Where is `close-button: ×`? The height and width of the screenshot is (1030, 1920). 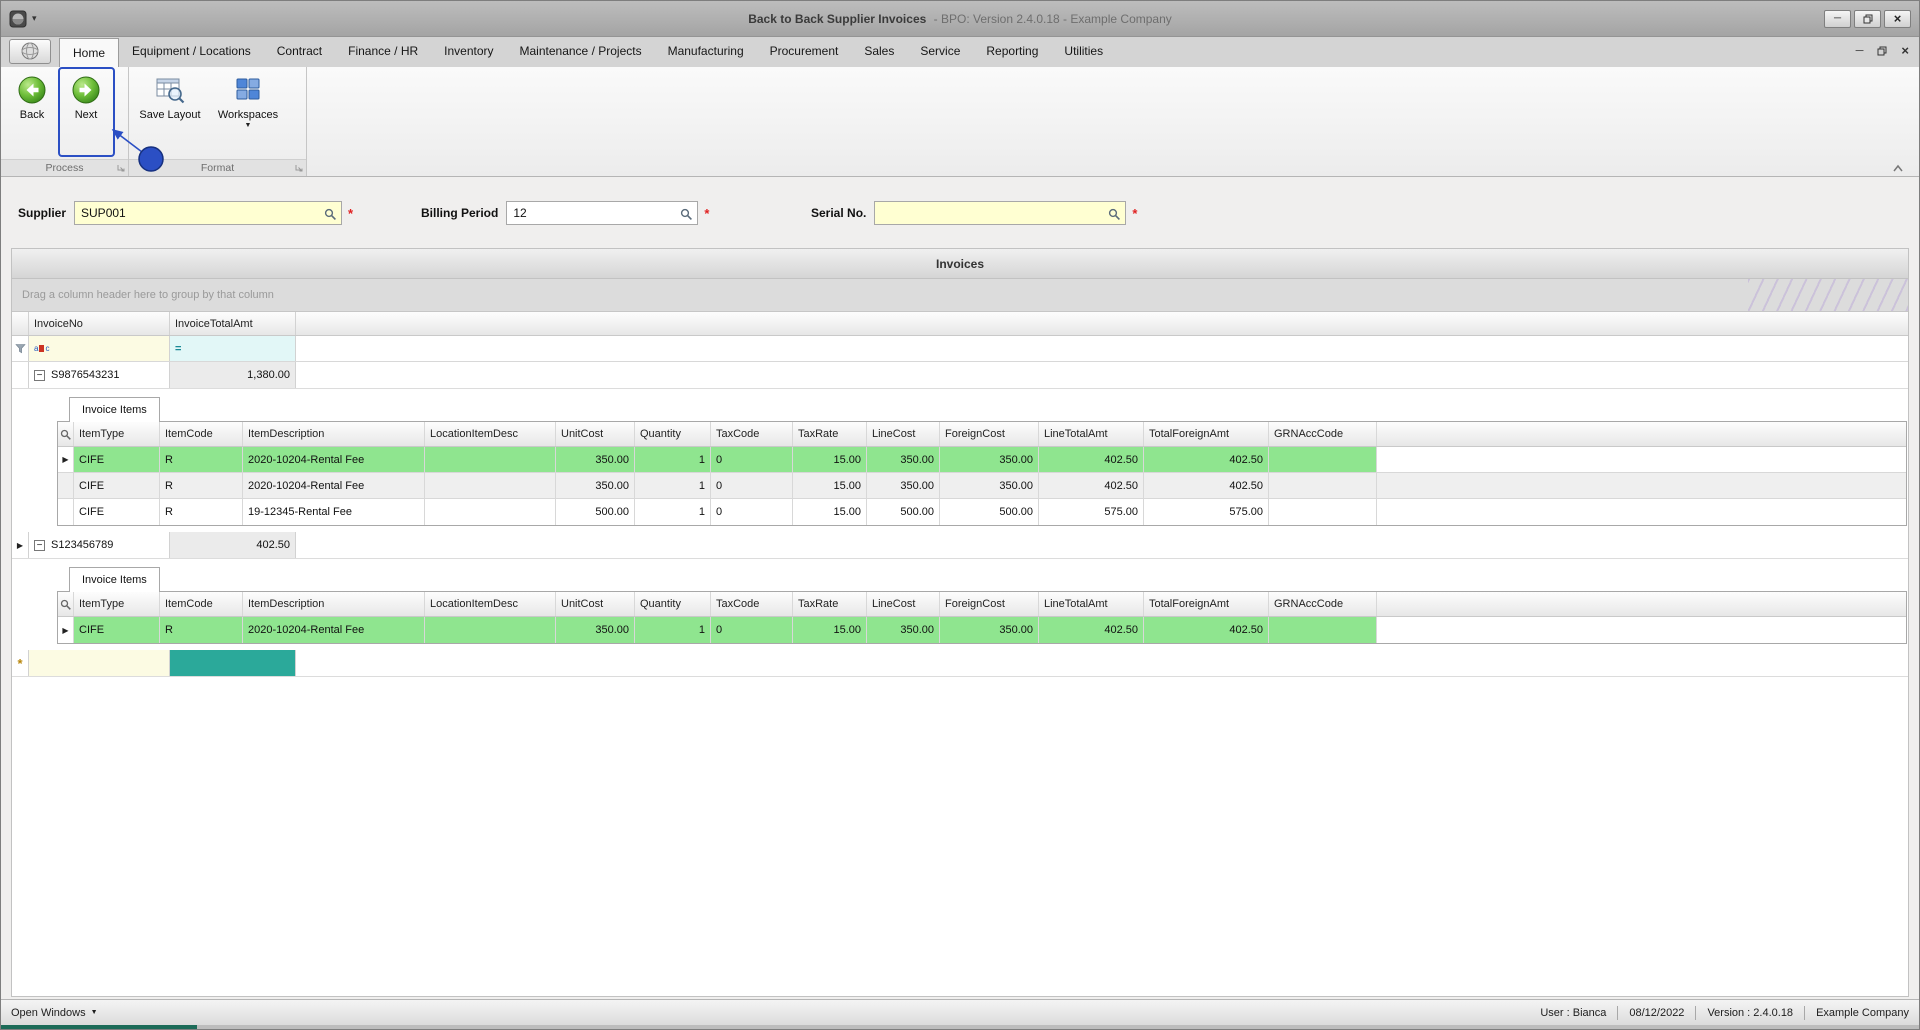
close-button: × is located at coordinates (1897, 18).